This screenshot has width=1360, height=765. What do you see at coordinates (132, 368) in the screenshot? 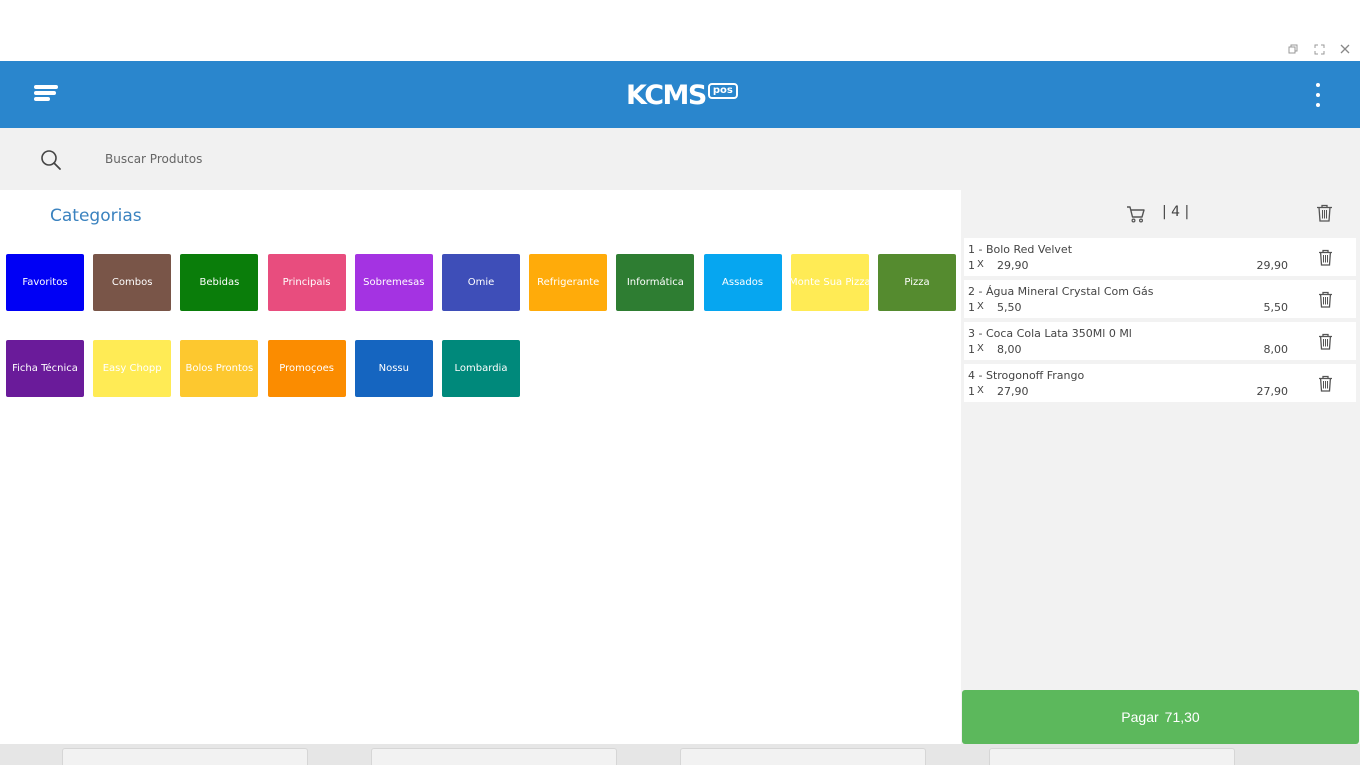
I see `category-tile: Easy Chopp` at bounding box center [132, 368].